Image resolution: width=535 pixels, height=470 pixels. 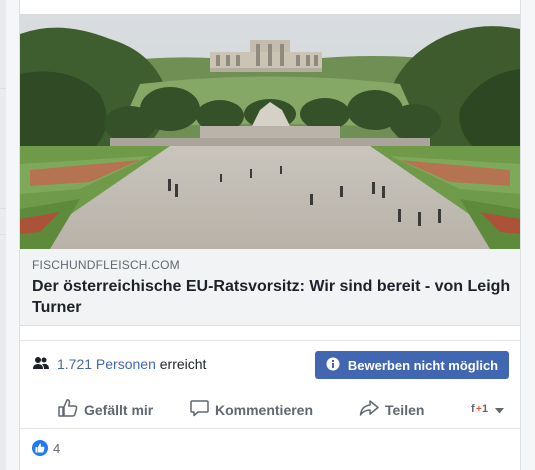 I want to click on share-button: Teilen, so click(x=391, y=409).